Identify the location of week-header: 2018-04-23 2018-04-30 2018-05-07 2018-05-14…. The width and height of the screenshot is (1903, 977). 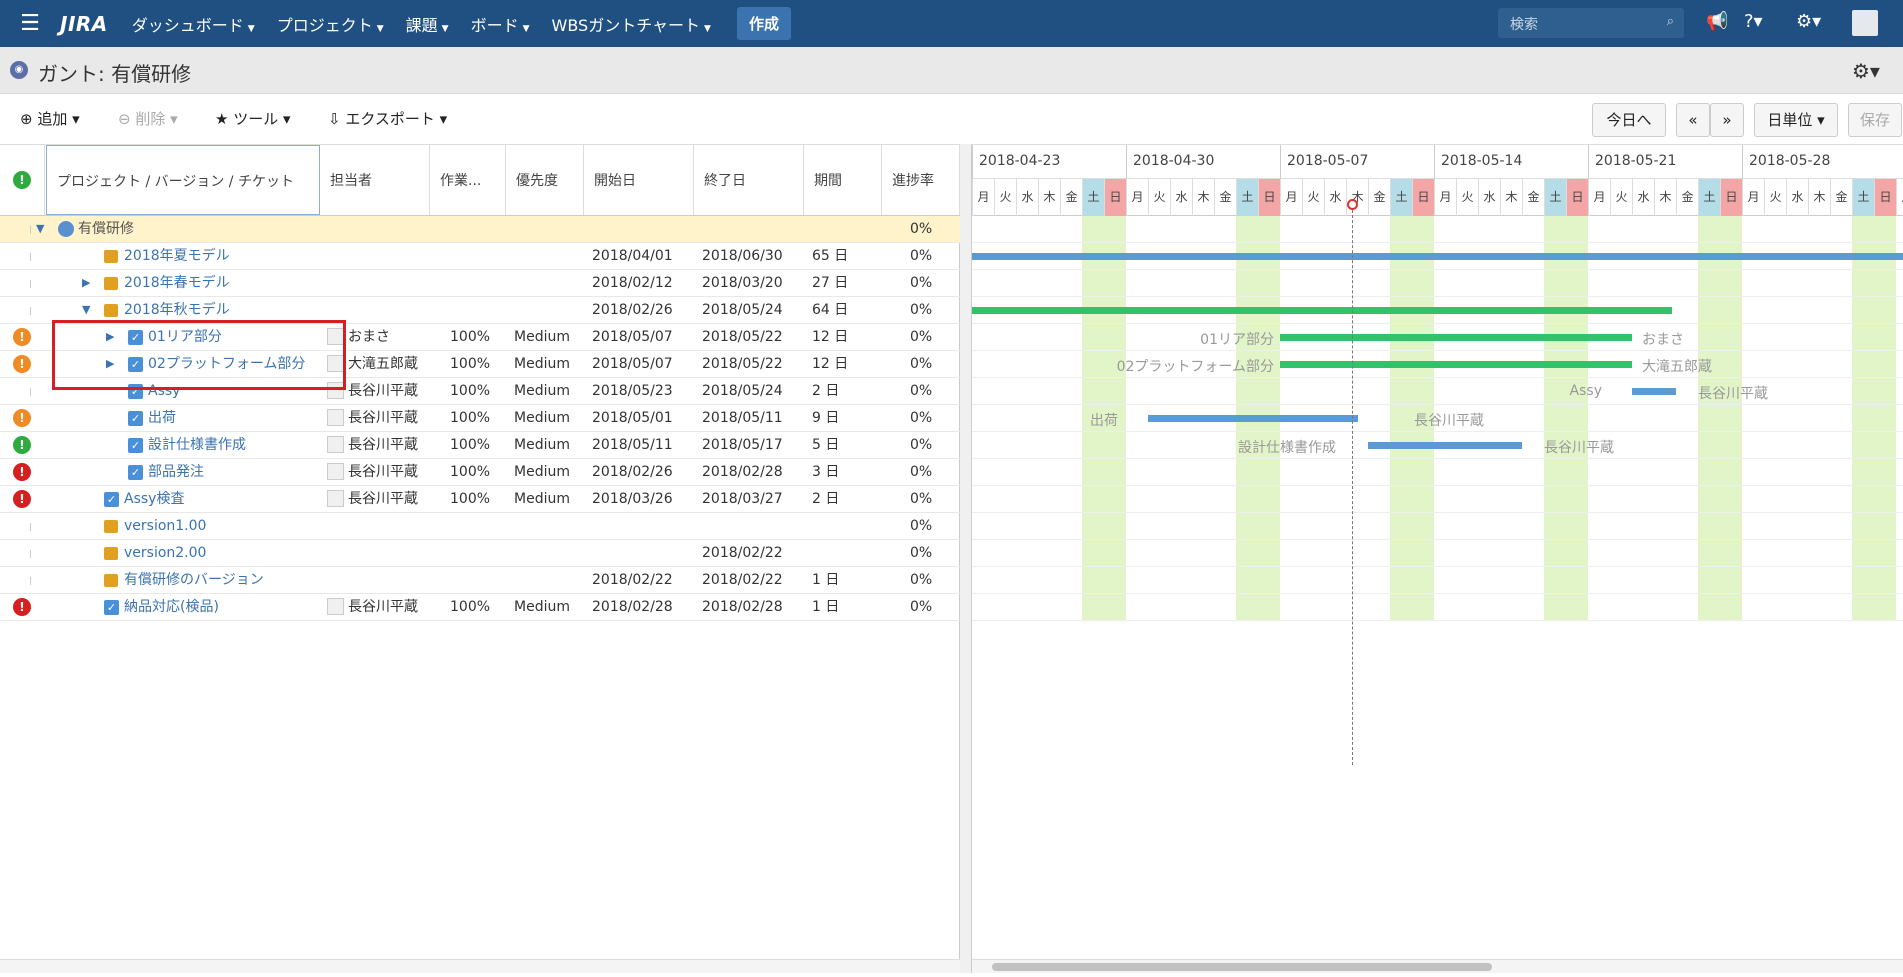
(1437, 162).